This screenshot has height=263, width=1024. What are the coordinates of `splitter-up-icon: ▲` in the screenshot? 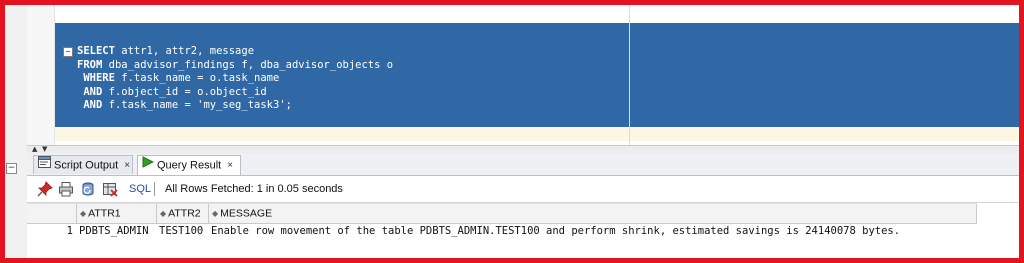 It's located at (34, 149).